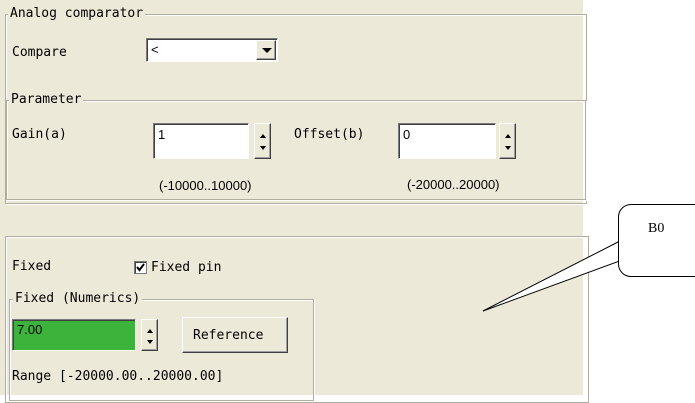 This screenshot has width=695, height=403. I want to click on callout-text: B0, so click(656, 228).